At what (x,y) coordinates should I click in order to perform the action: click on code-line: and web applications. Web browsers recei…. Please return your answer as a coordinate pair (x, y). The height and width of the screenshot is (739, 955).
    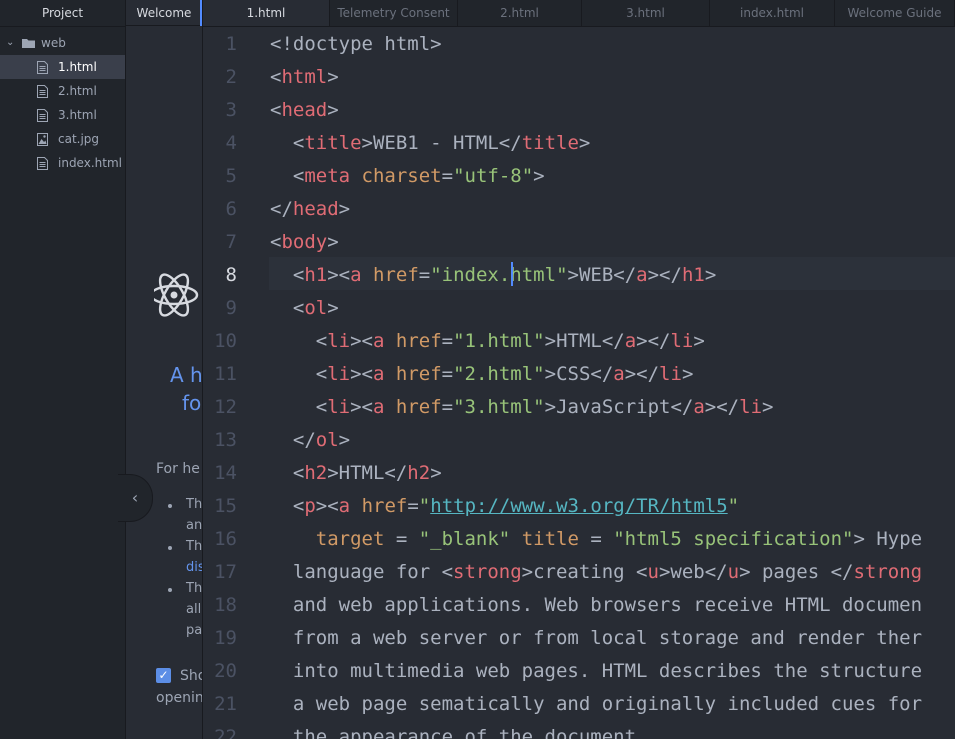
    Looking at the image, I should click on (596, 605).